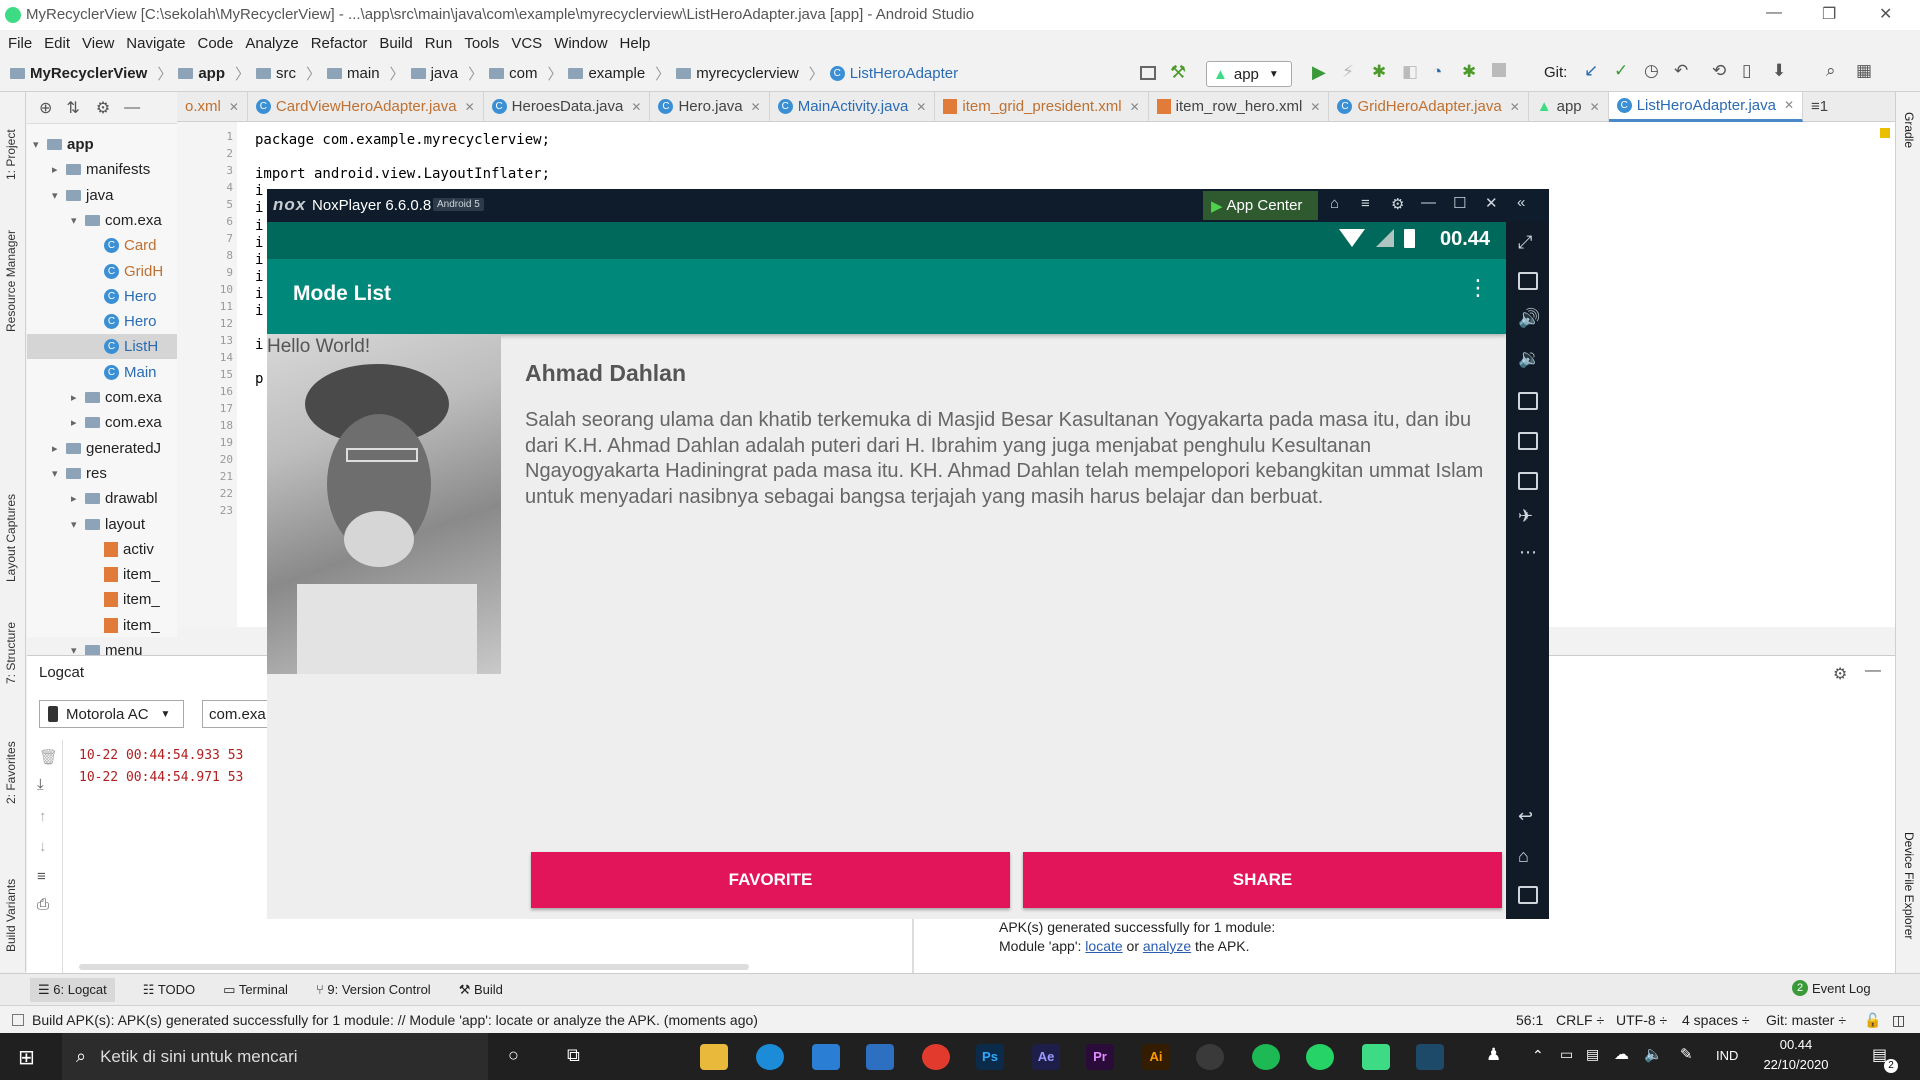 This screenshot has height=1080, width=1920. Describe the element at coordinates (1528, 441) in the screenshot. I see `apk-install-icon` at that location.